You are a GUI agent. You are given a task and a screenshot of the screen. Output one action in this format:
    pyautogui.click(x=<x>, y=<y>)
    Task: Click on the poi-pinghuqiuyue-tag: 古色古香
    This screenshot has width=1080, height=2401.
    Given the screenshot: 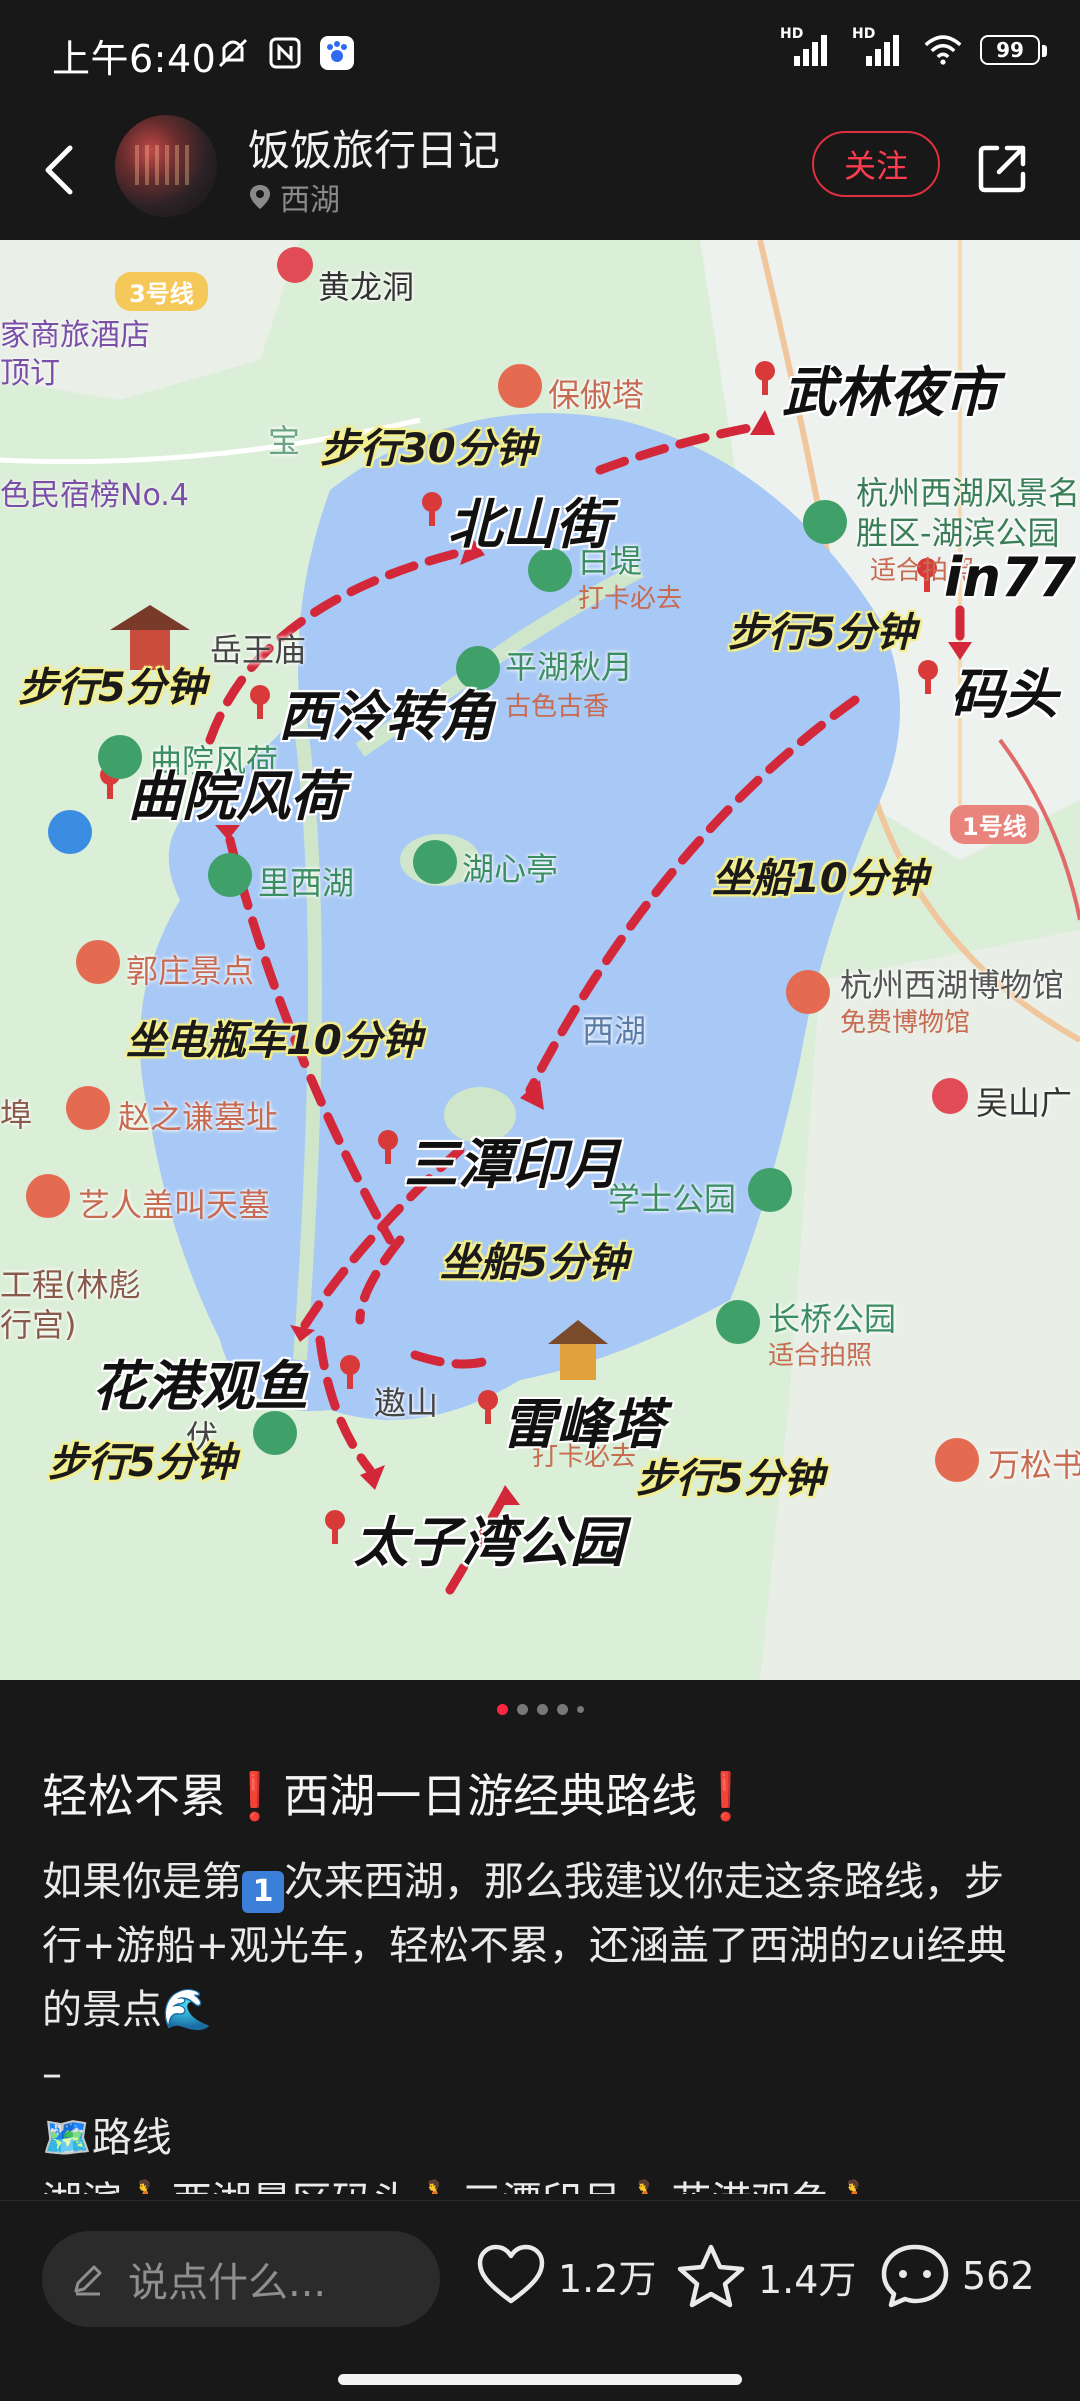 What is the action you would take?
    pyautogui.click(x=557, y=707)
    